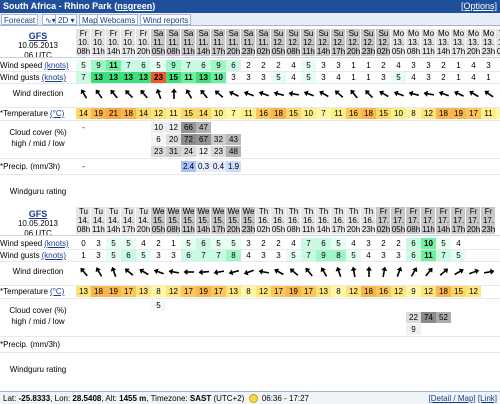 The width and height of the screenshot is (500, 404). What do you see at coordinates (87, 398) in the screenshot?
I see `longitude: 28.5408` at bounding box center [87, 398].